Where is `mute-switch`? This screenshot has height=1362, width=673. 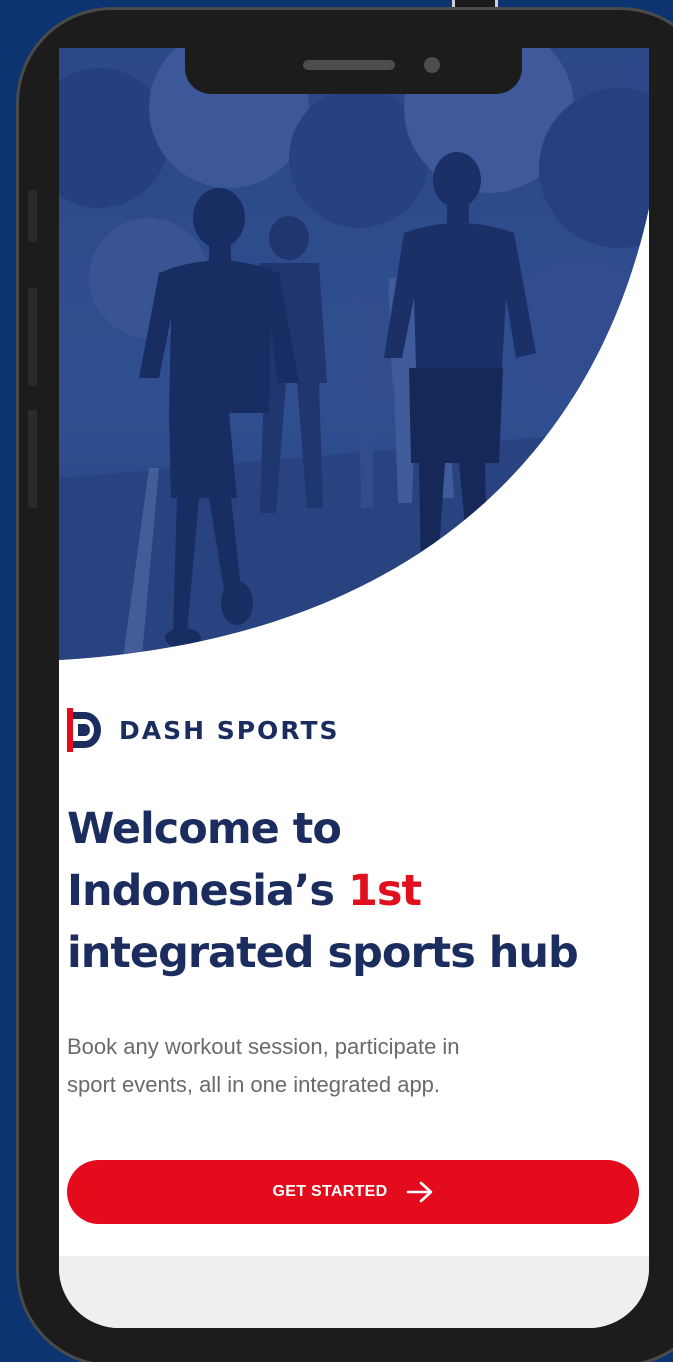 mute-switch is located at coordinates (32, 216).